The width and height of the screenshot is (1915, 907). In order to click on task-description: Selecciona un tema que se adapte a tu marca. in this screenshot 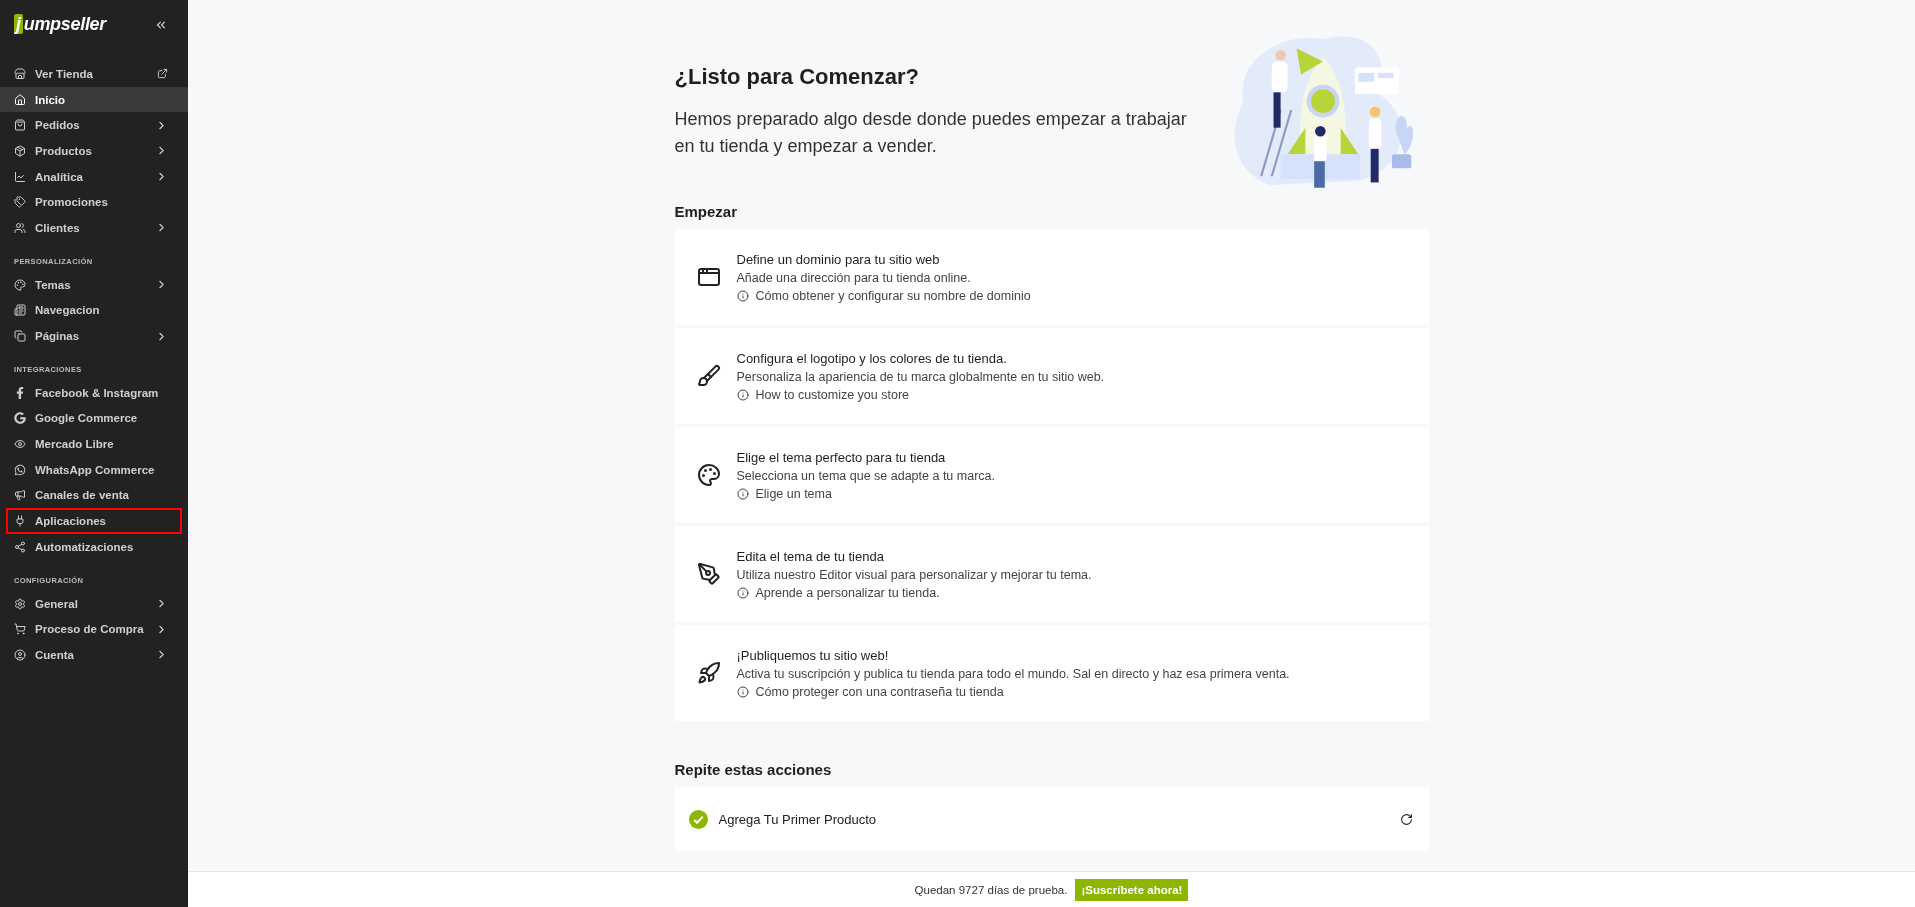, I will do `click(865, 475)`.